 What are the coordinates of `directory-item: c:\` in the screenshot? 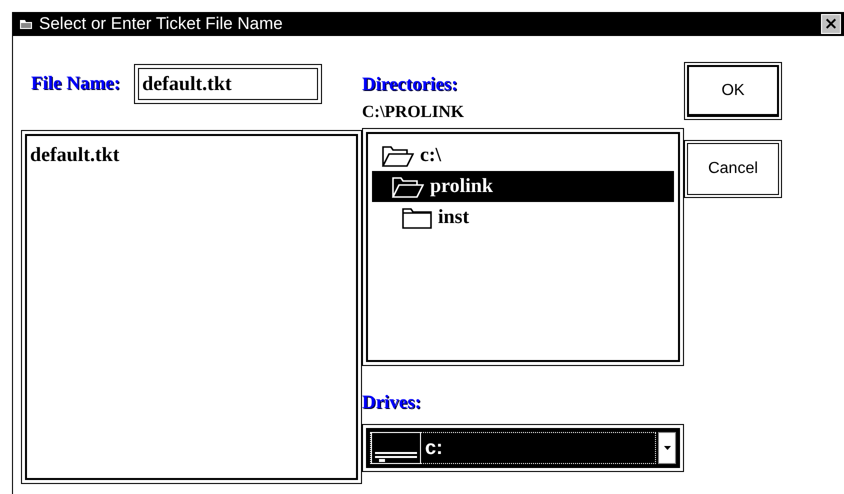 It's located at (523, 155).